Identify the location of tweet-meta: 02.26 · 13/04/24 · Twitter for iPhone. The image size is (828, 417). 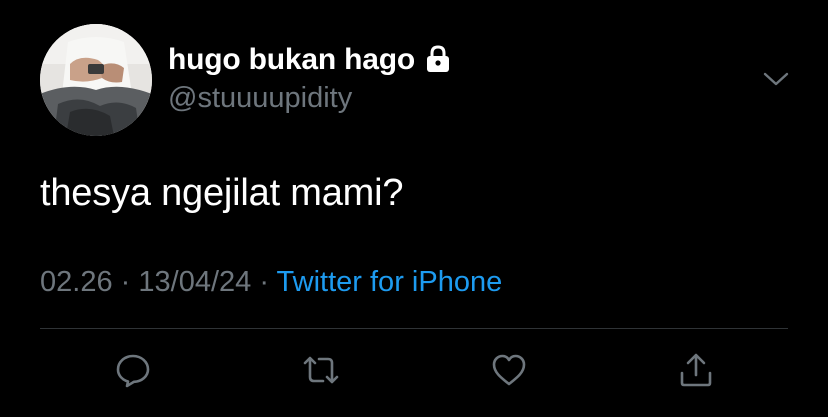
(271, 282).